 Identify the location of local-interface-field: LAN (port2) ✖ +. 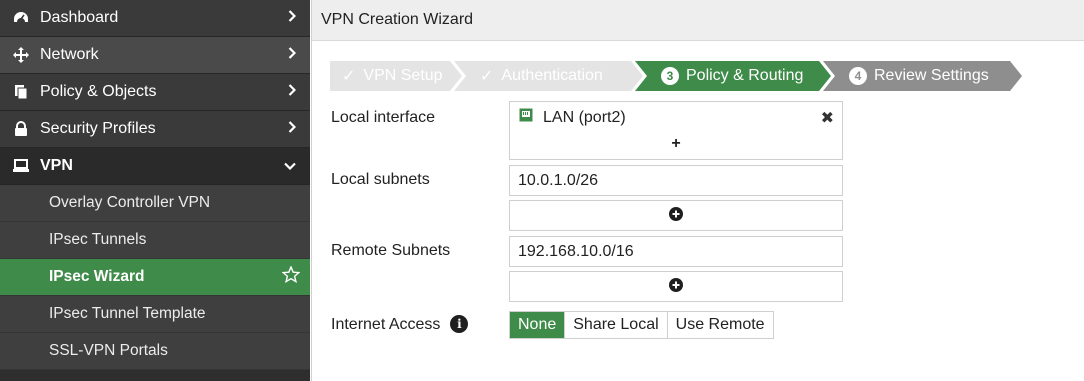
(676, 130).